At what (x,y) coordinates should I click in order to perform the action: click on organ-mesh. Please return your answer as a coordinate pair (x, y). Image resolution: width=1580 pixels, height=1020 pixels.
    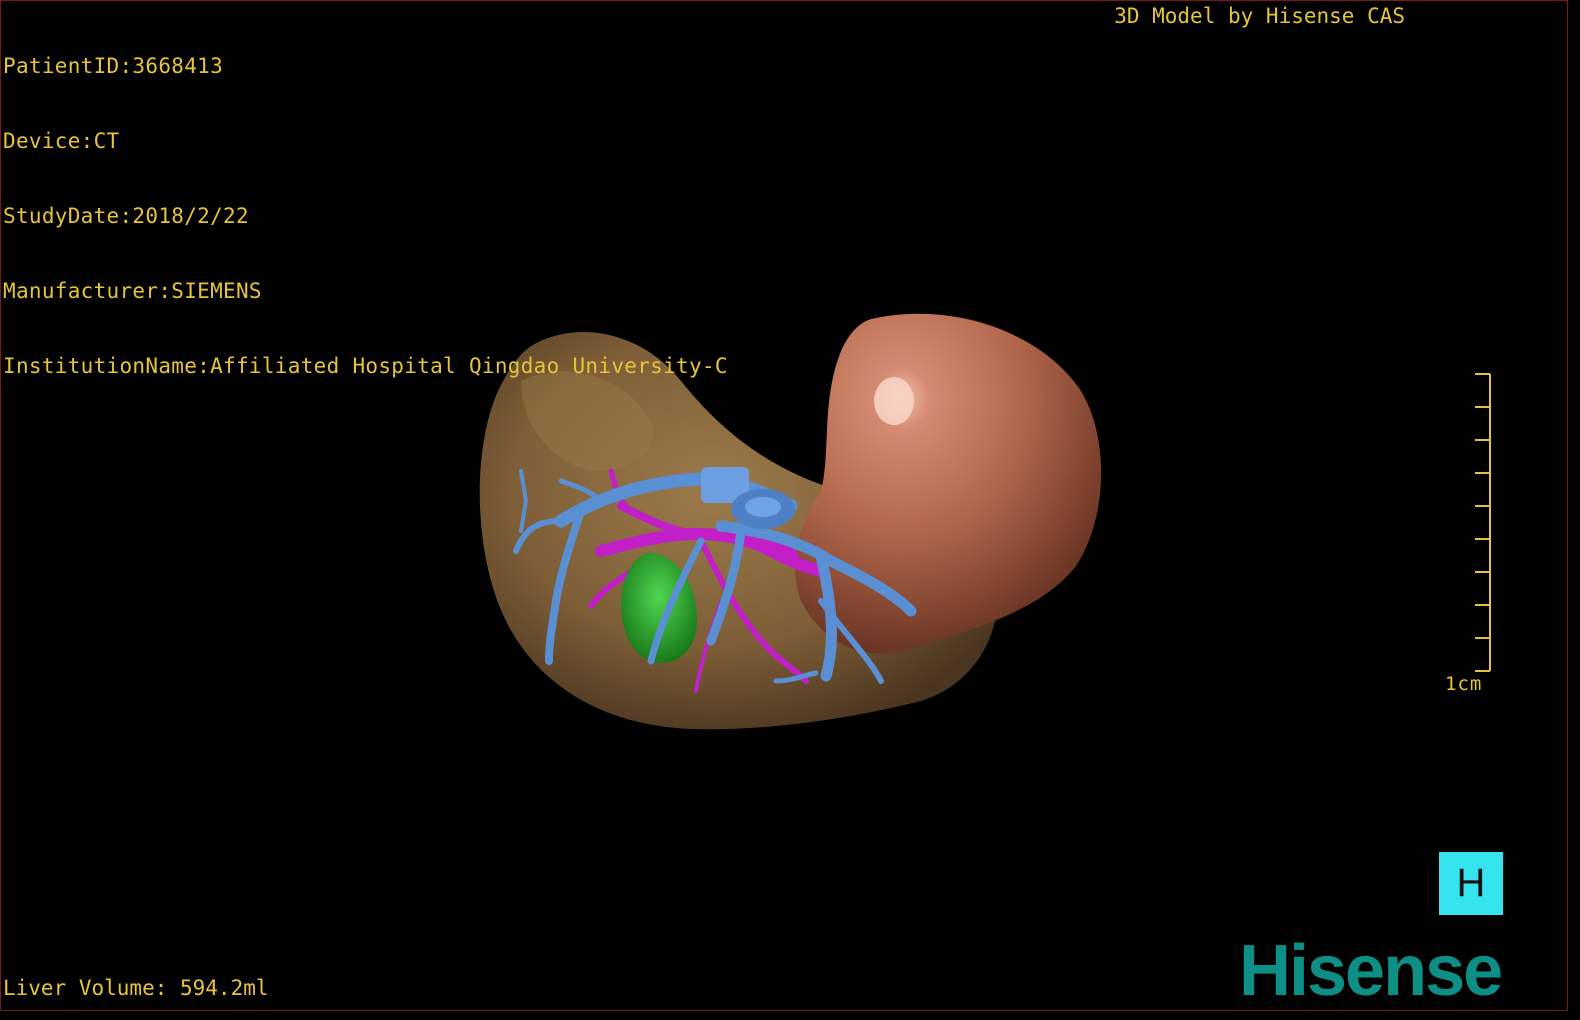
    Looking at the image, I should click on (948, 483).